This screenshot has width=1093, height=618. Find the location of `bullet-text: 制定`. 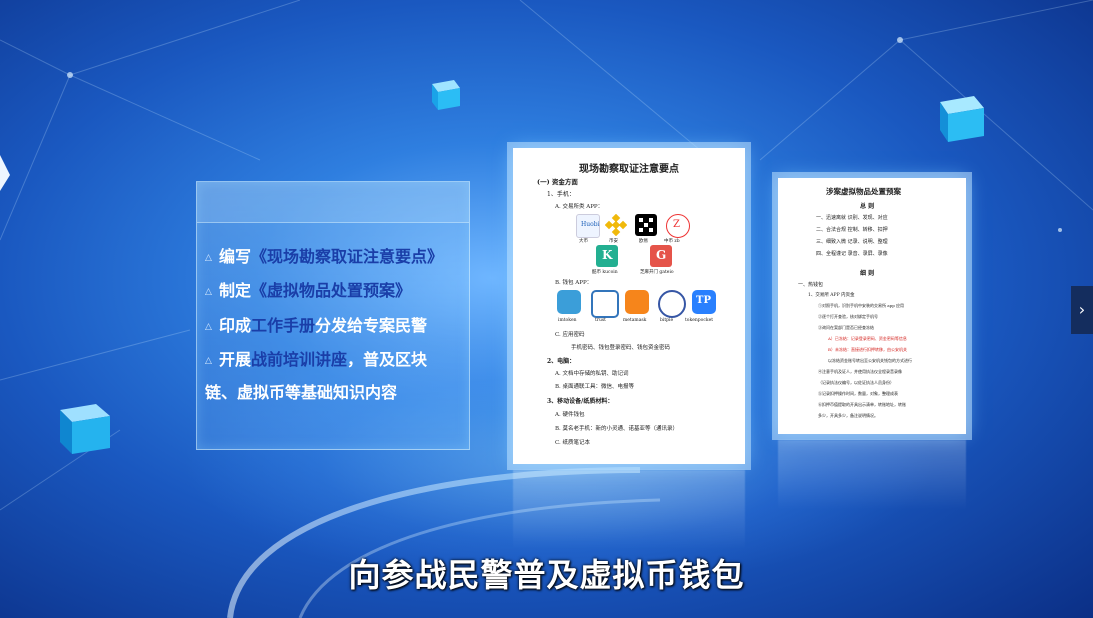

bullet-text: 制定 is located at coordinates (235, 290).